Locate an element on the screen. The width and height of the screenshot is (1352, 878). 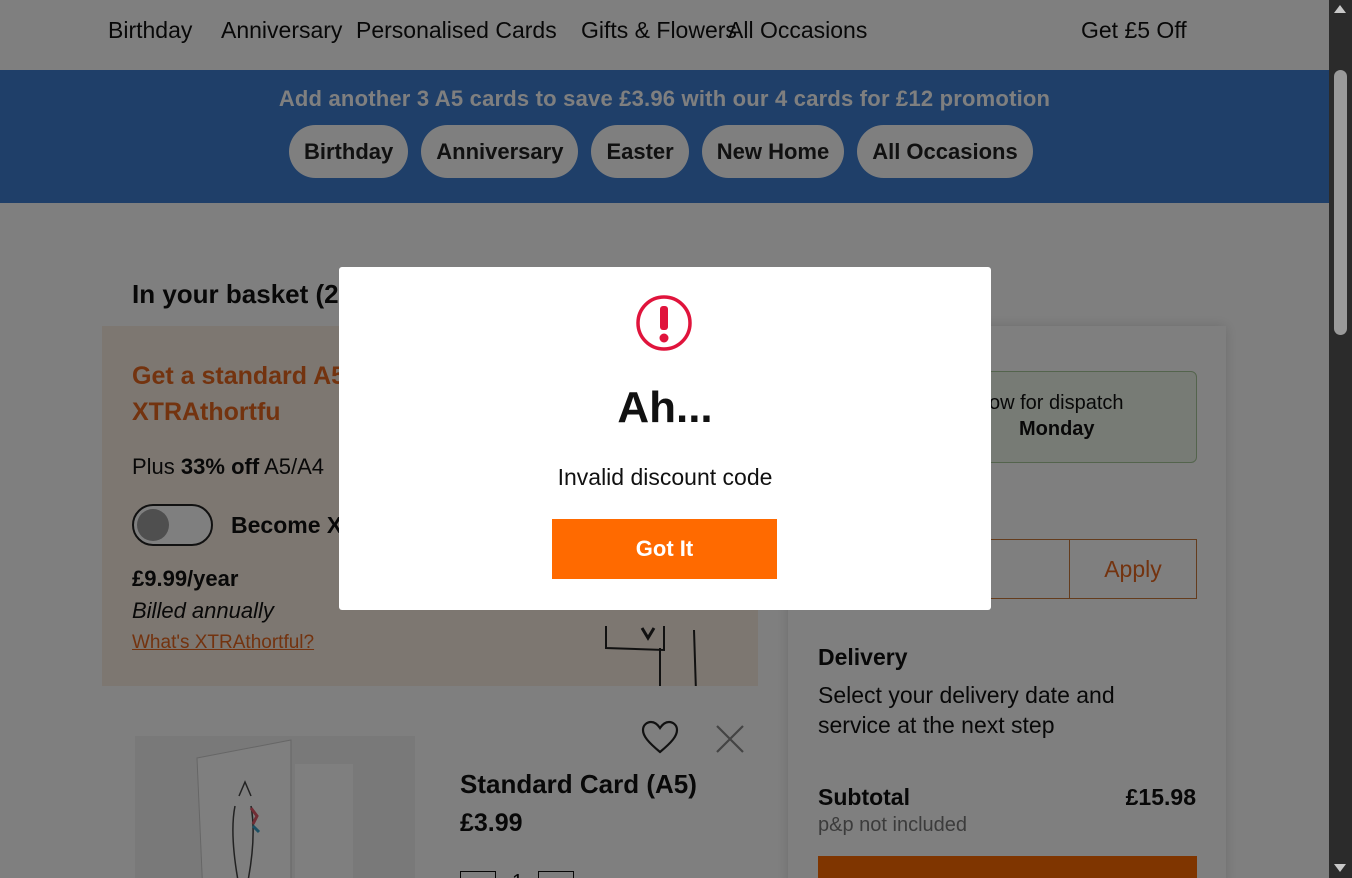
scroll-thumb is located at coordinates (1340, 202).